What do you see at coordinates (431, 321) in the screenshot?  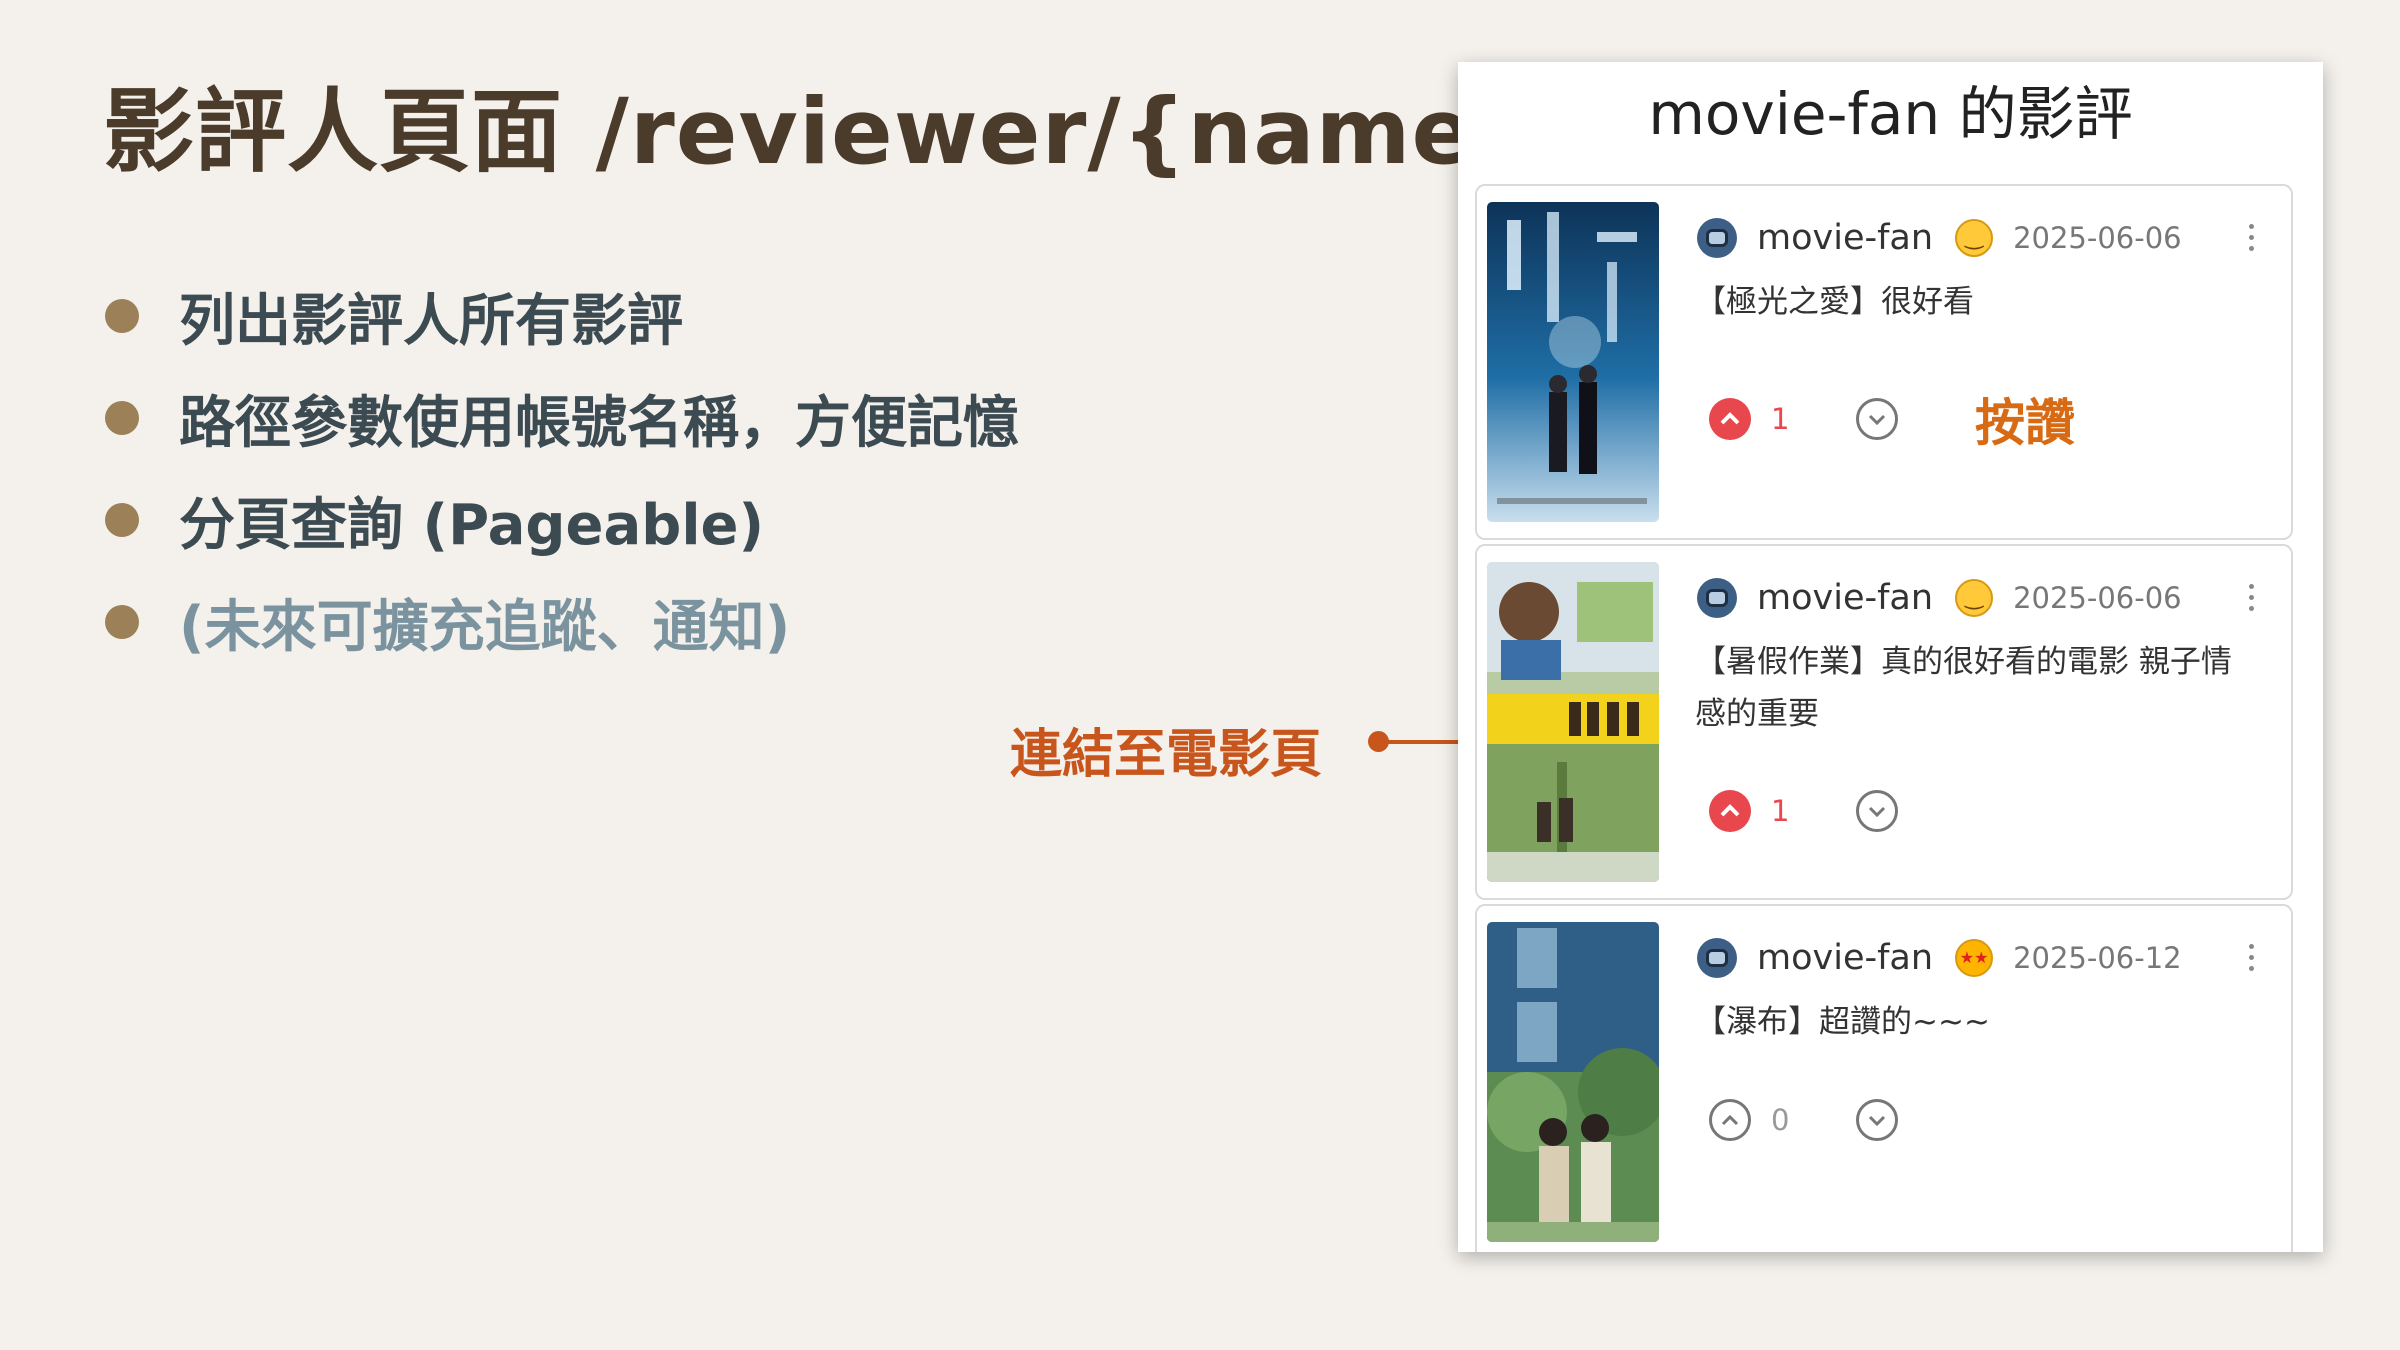 I see `feature-text: 列出影評人所有影評` at bounding box center [431, 321].